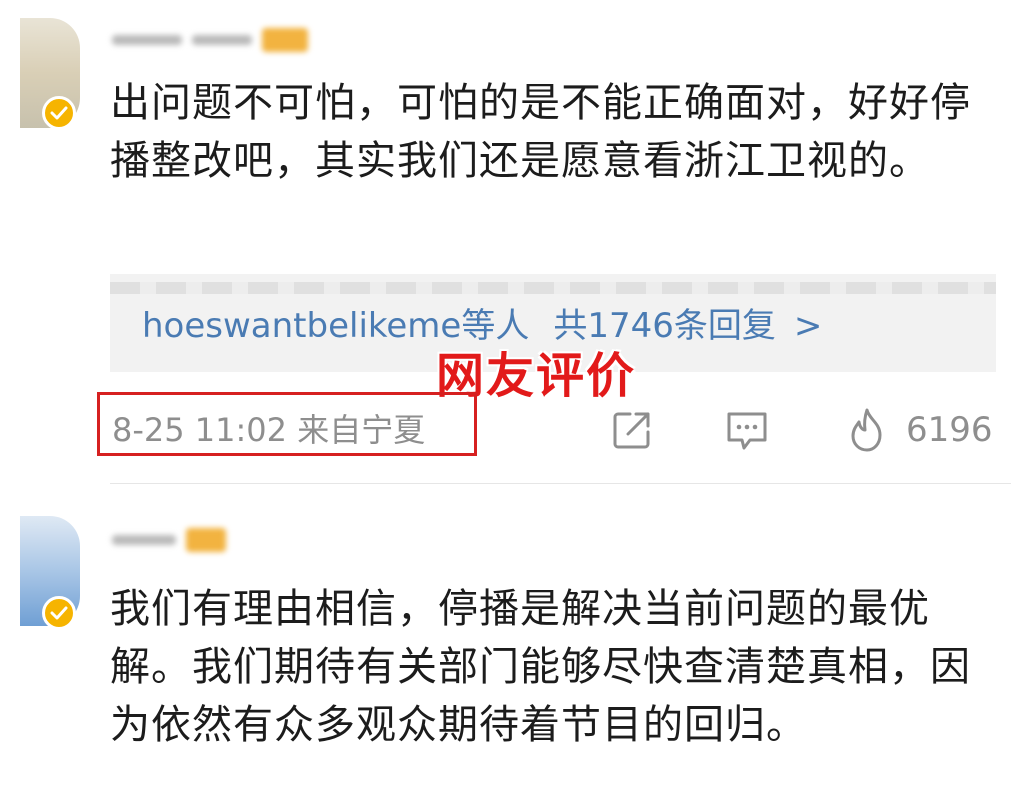  I want to click on share-button, so click(632, 430).